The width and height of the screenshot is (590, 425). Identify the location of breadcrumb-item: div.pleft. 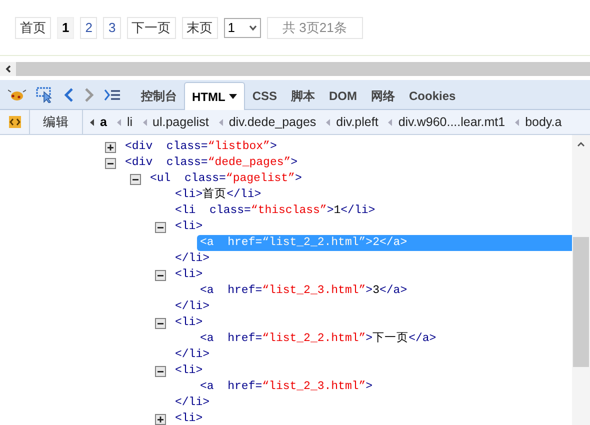
(359, 122).